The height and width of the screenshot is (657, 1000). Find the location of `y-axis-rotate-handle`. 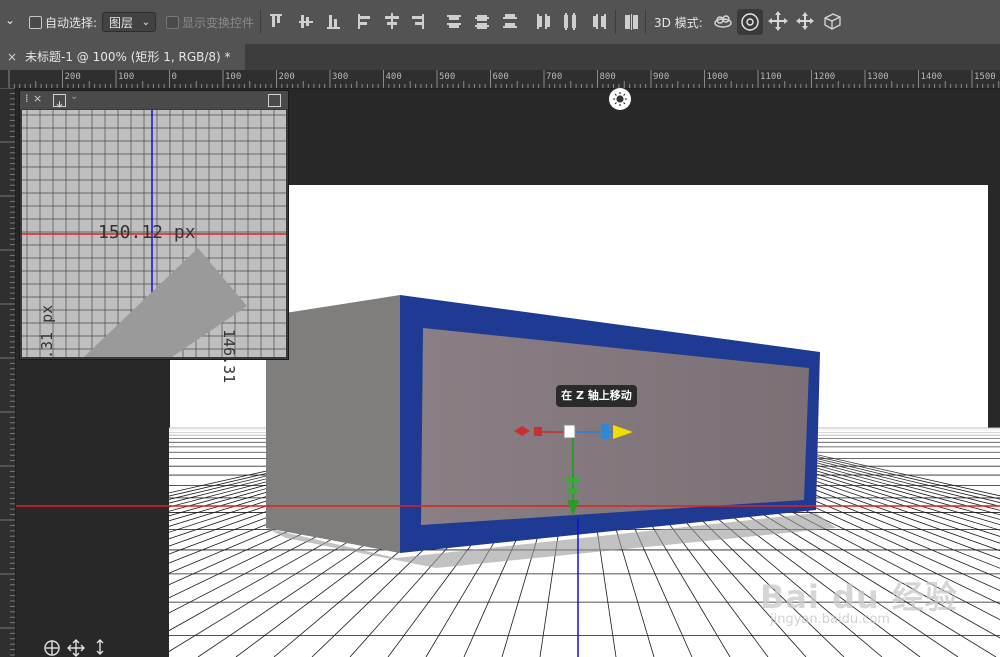

y-axis-rotate-handle is located at coordinates (573, 480).